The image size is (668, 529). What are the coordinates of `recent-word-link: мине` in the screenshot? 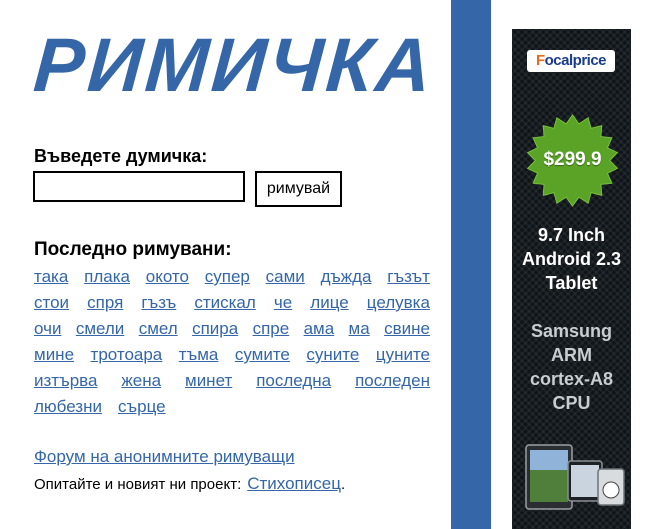 It's located at (54, 355).